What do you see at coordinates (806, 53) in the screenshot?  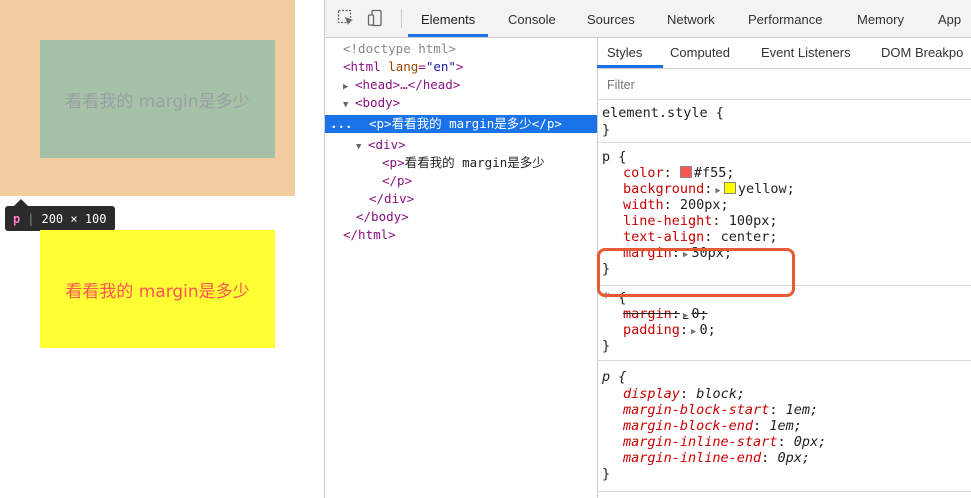 I see `tab-event-listeners: Event Listeners` at bounding box center [806, 53].